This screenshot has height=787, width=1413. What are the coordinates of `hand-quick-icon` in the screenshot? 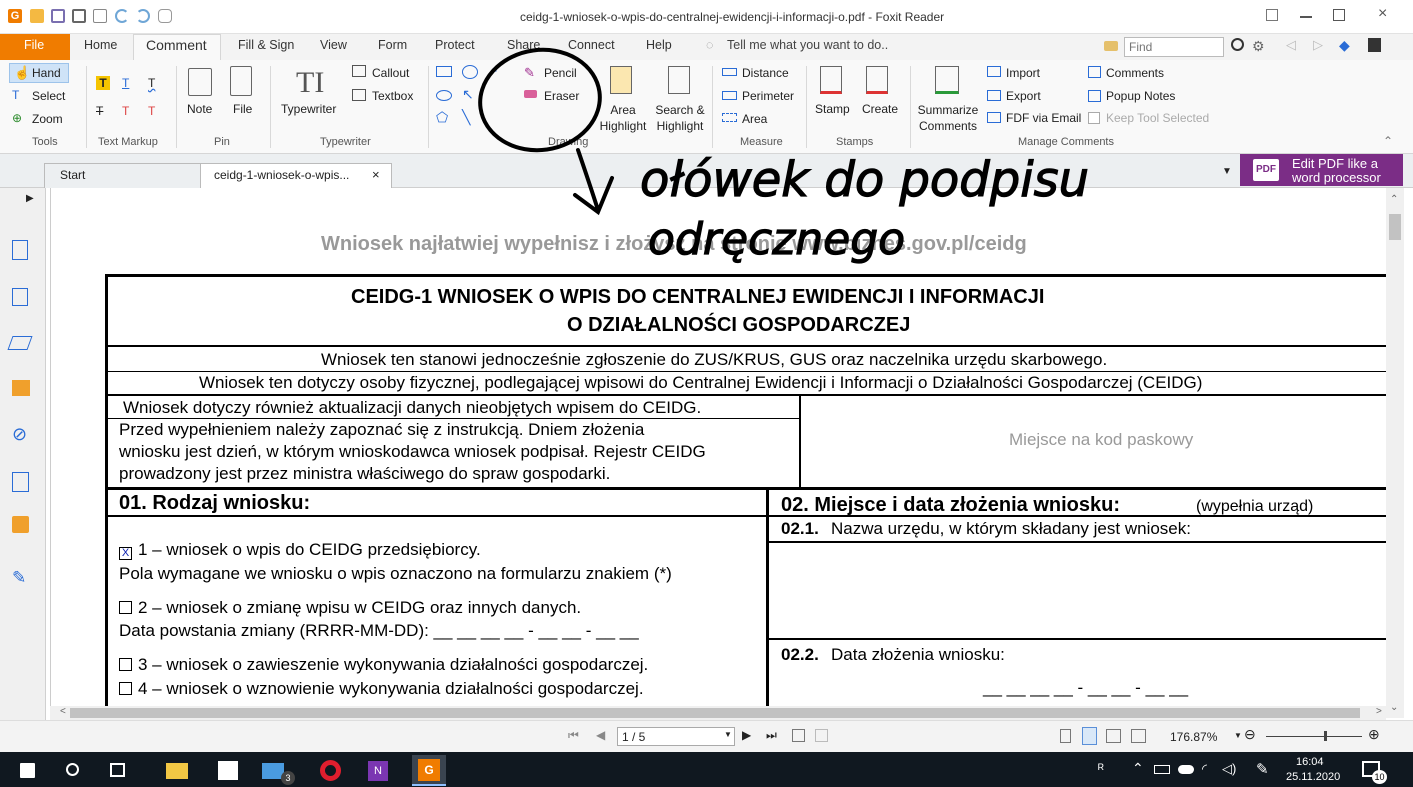 It's located at (165, 16).